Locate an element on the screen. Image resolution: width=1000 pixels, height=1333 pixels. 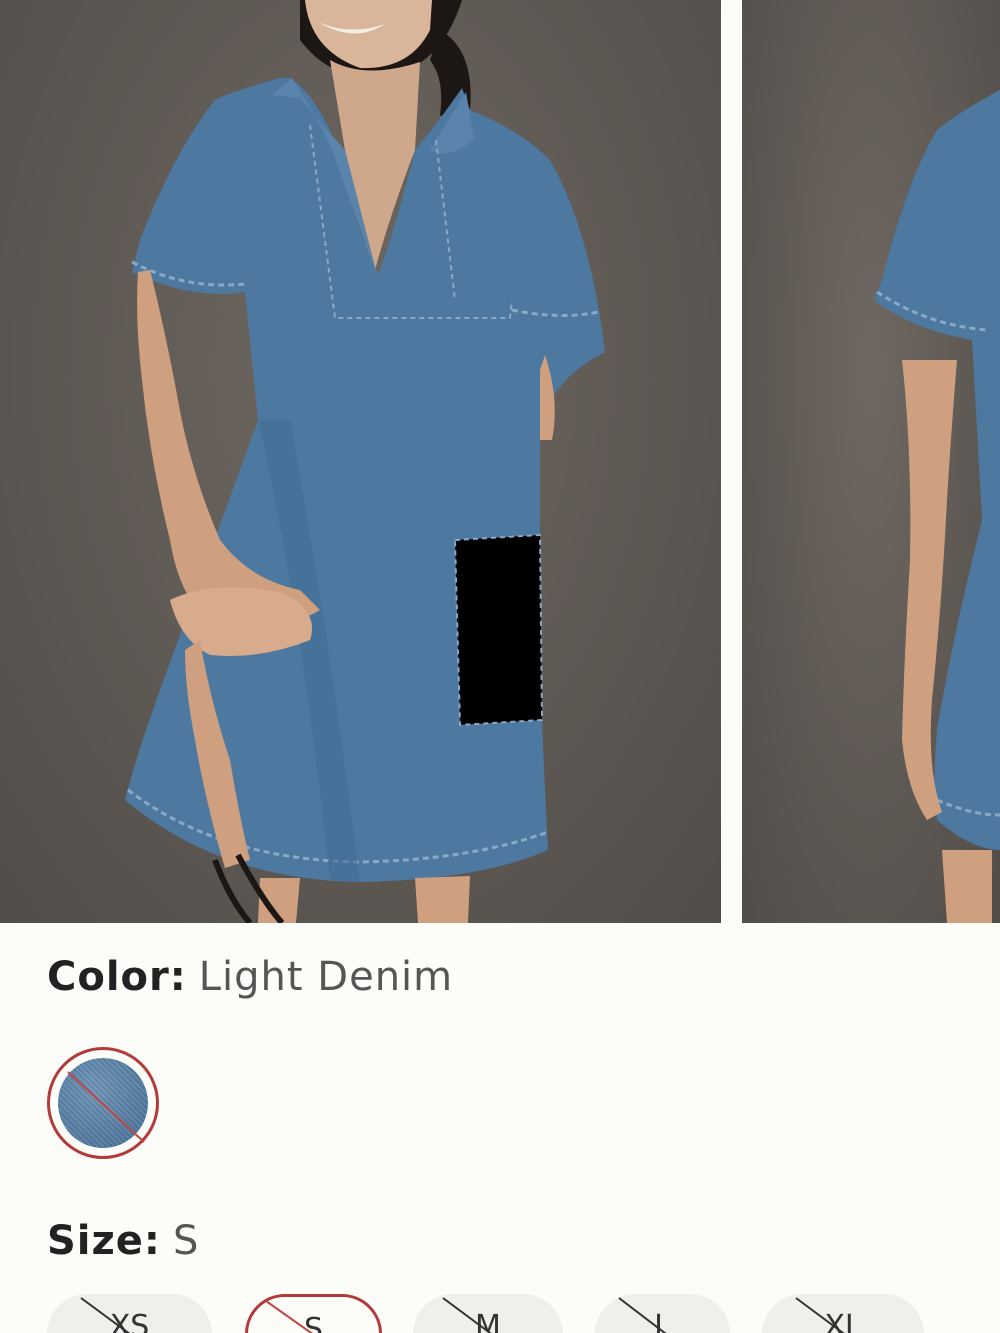
size-option-xs: XS is located at coordinates (129, 1313).